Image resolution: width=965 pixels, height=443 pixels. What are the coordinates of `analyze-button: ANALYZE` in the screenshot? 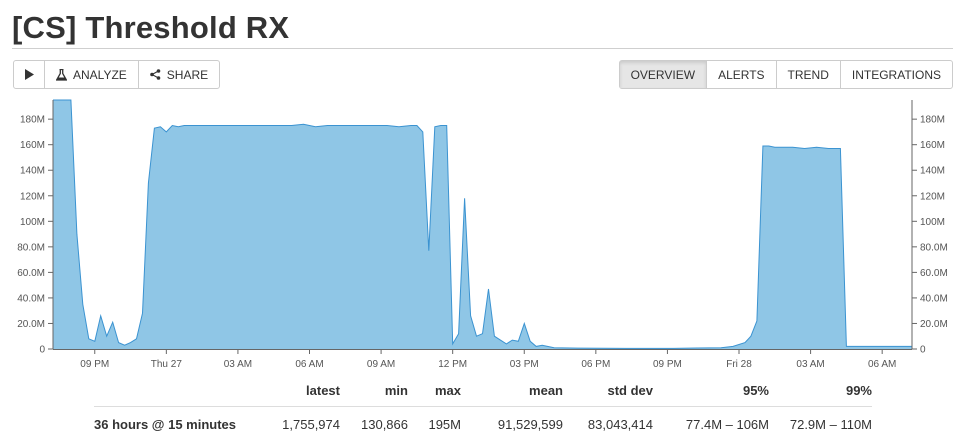 It's located at (92, 74).